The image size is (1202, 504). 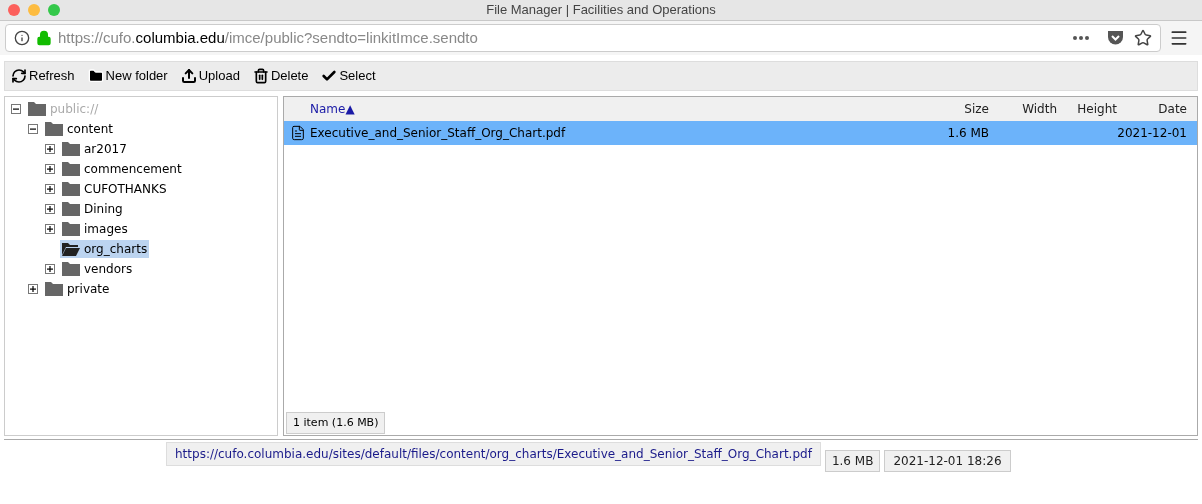 What do you see at coordinates (606, 109) in the screenshot?
I see `column-header: Name▲` at bounding box center [606, 109].